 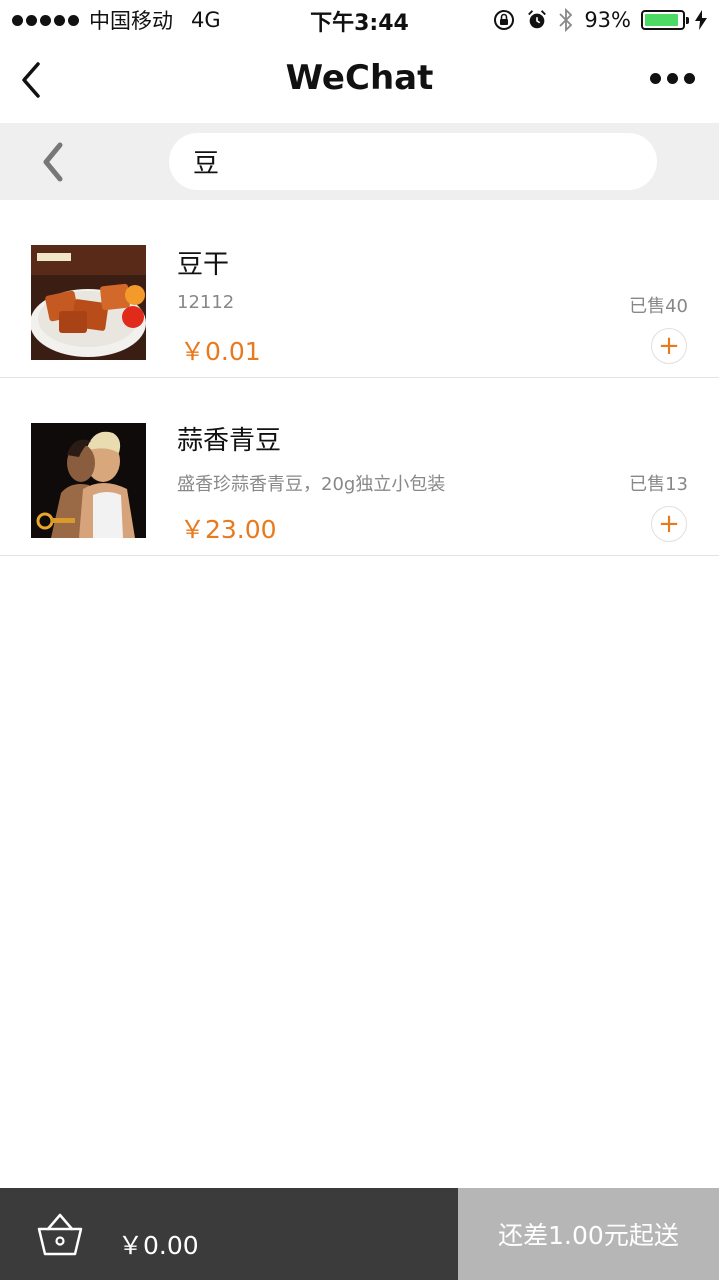 I want to click on checkout-button: 还差1.00元起送, so click(x=588, y=1234).